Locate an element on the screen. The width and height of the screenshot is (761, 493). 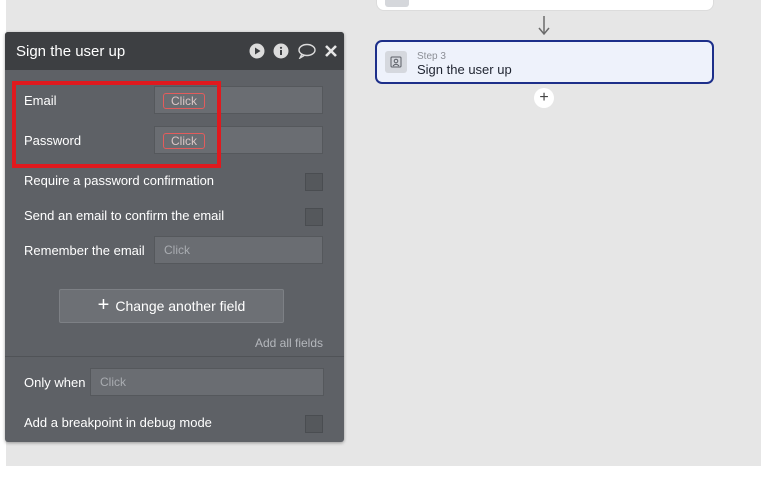
remember-email-placeholder: Click is located at coordinates (177, 250).